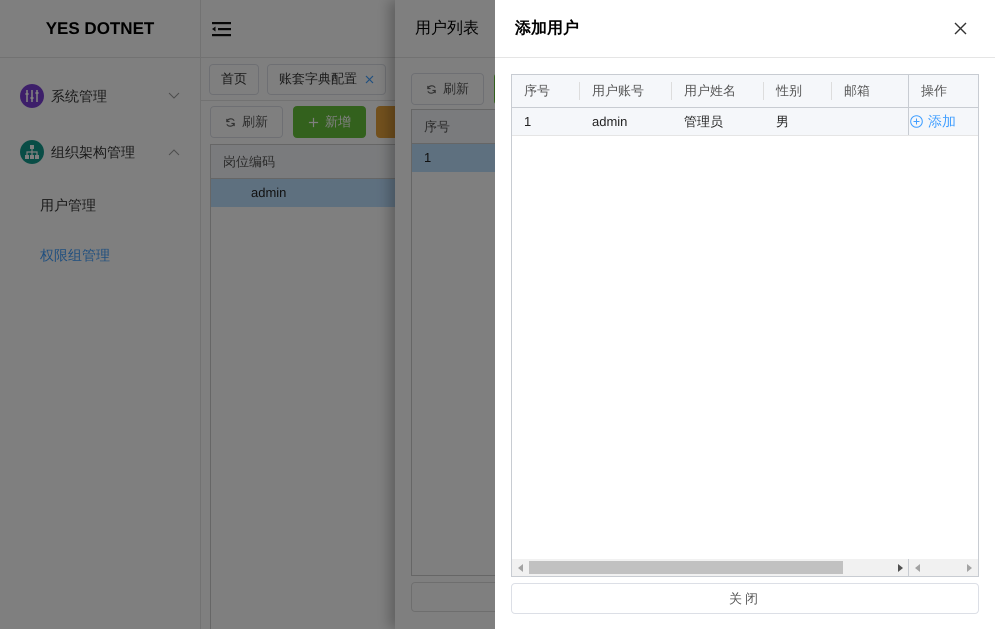  Describe the element at coordinates (610, 121) in the screenshot. I see `table-cell: admin` at that location.